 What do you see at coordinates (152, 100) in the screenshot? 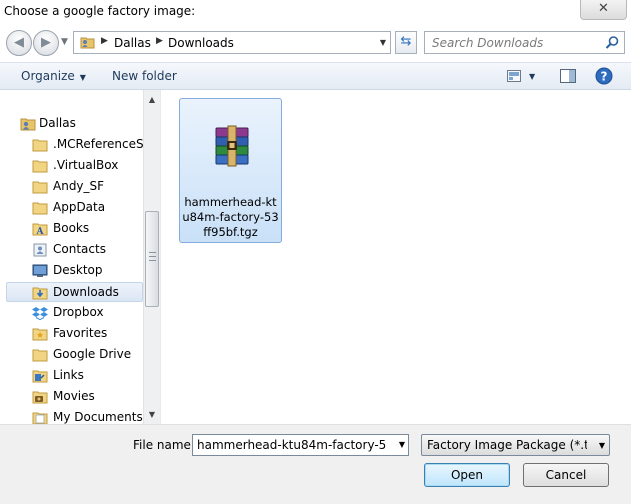
I see `scroll-up-icon: ▲` at bounding box center [152, 100].